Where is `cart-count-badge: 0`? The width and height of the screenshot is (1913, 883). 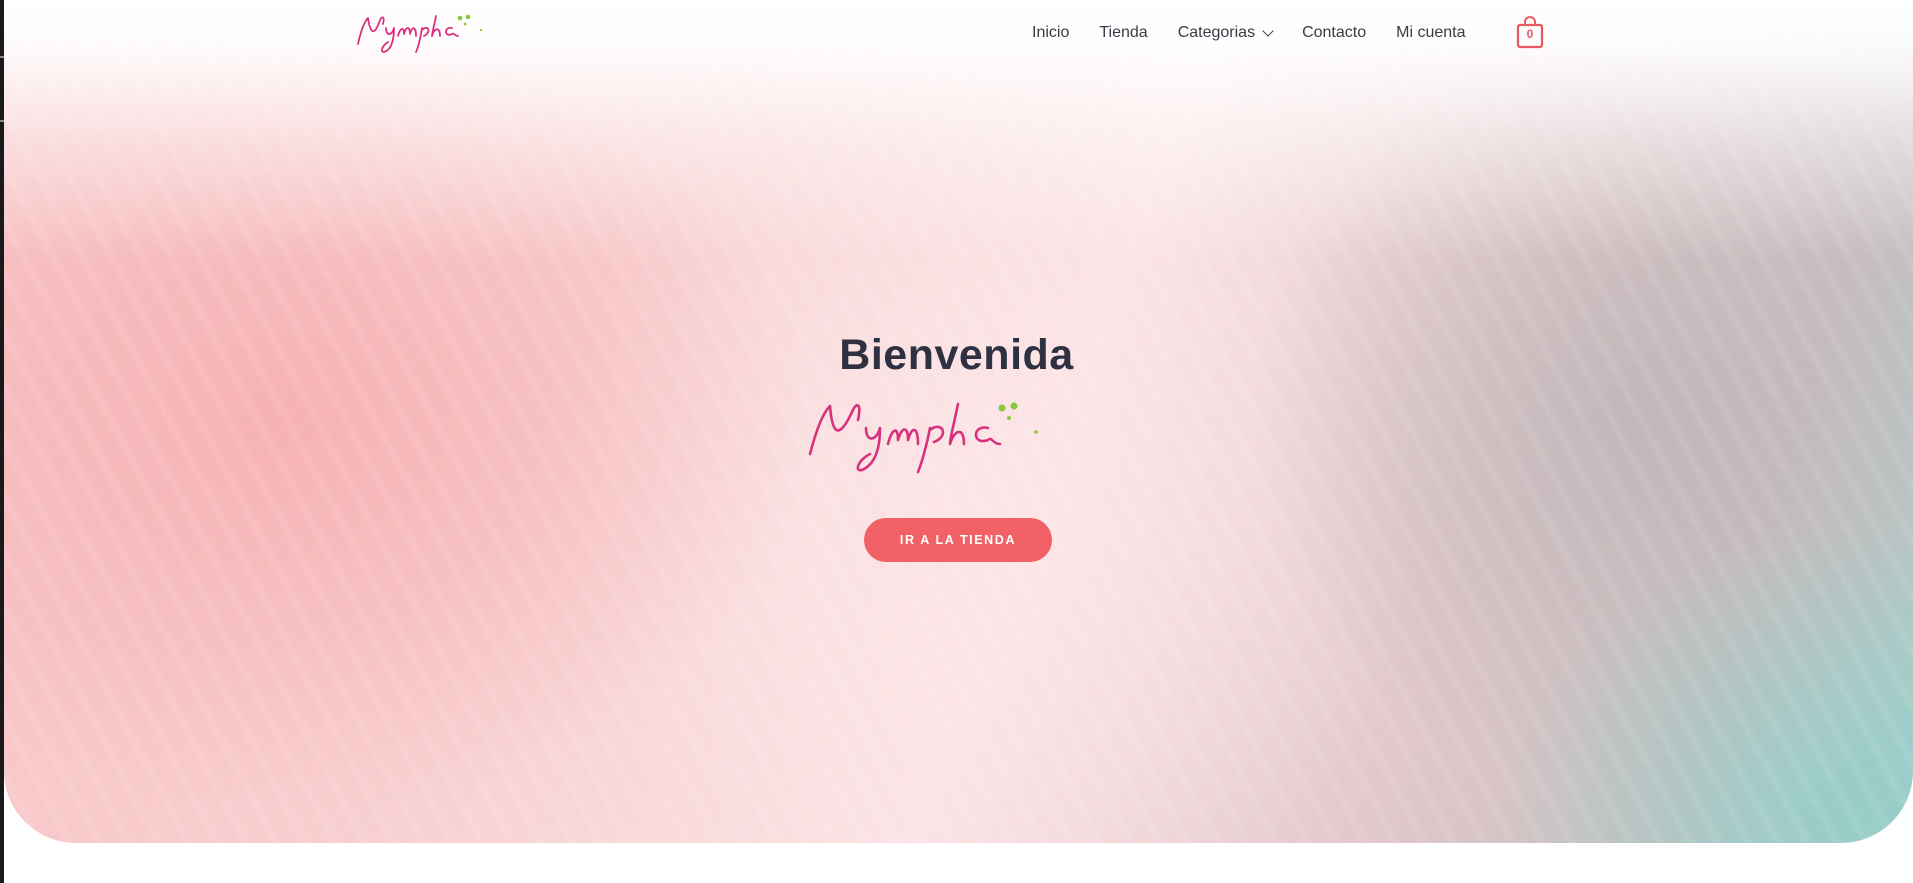
cart-count-badge: 0 is located at coordinates (1530, 34).